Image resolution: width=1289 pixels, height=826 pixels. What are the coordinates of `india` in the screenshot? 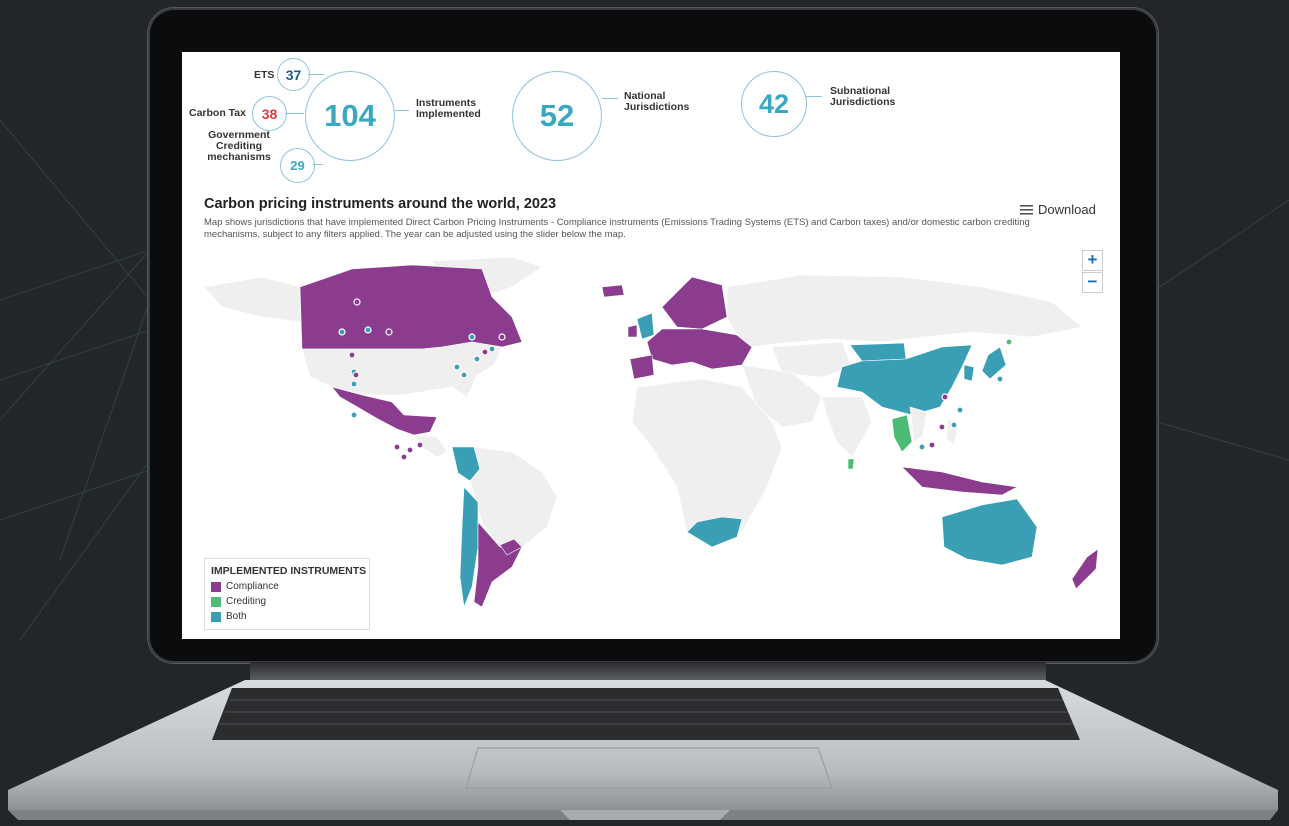 It's located at (847, 427).